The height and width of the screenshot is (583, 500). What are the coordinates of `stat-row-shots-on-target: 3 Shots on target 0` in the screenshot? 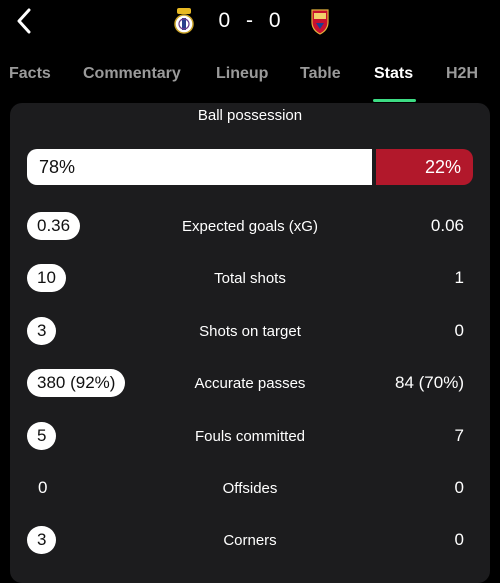 It's located at (250, 331).